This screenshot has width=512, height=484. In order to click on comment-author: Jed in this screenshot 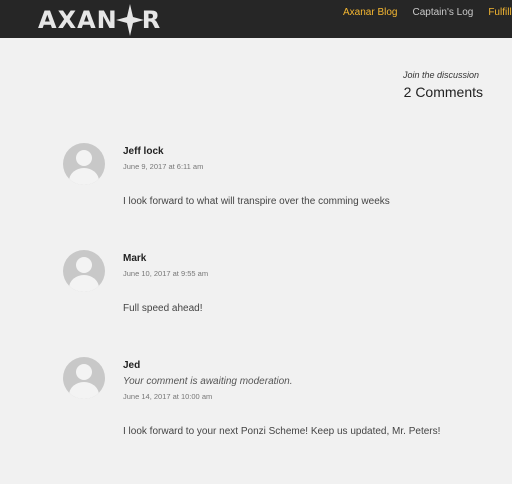, I will do `click(132, 365)`.